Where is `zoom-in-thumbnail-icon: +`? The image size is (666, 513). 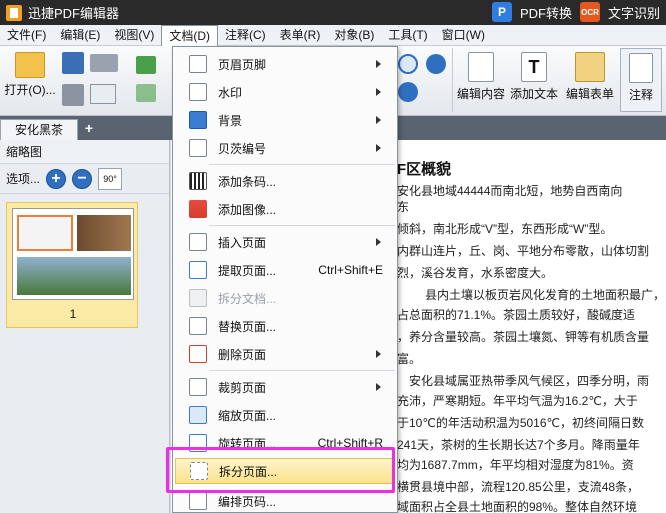
zoom-in-thumbnail-icon: + is located at coordinates (56, 178).